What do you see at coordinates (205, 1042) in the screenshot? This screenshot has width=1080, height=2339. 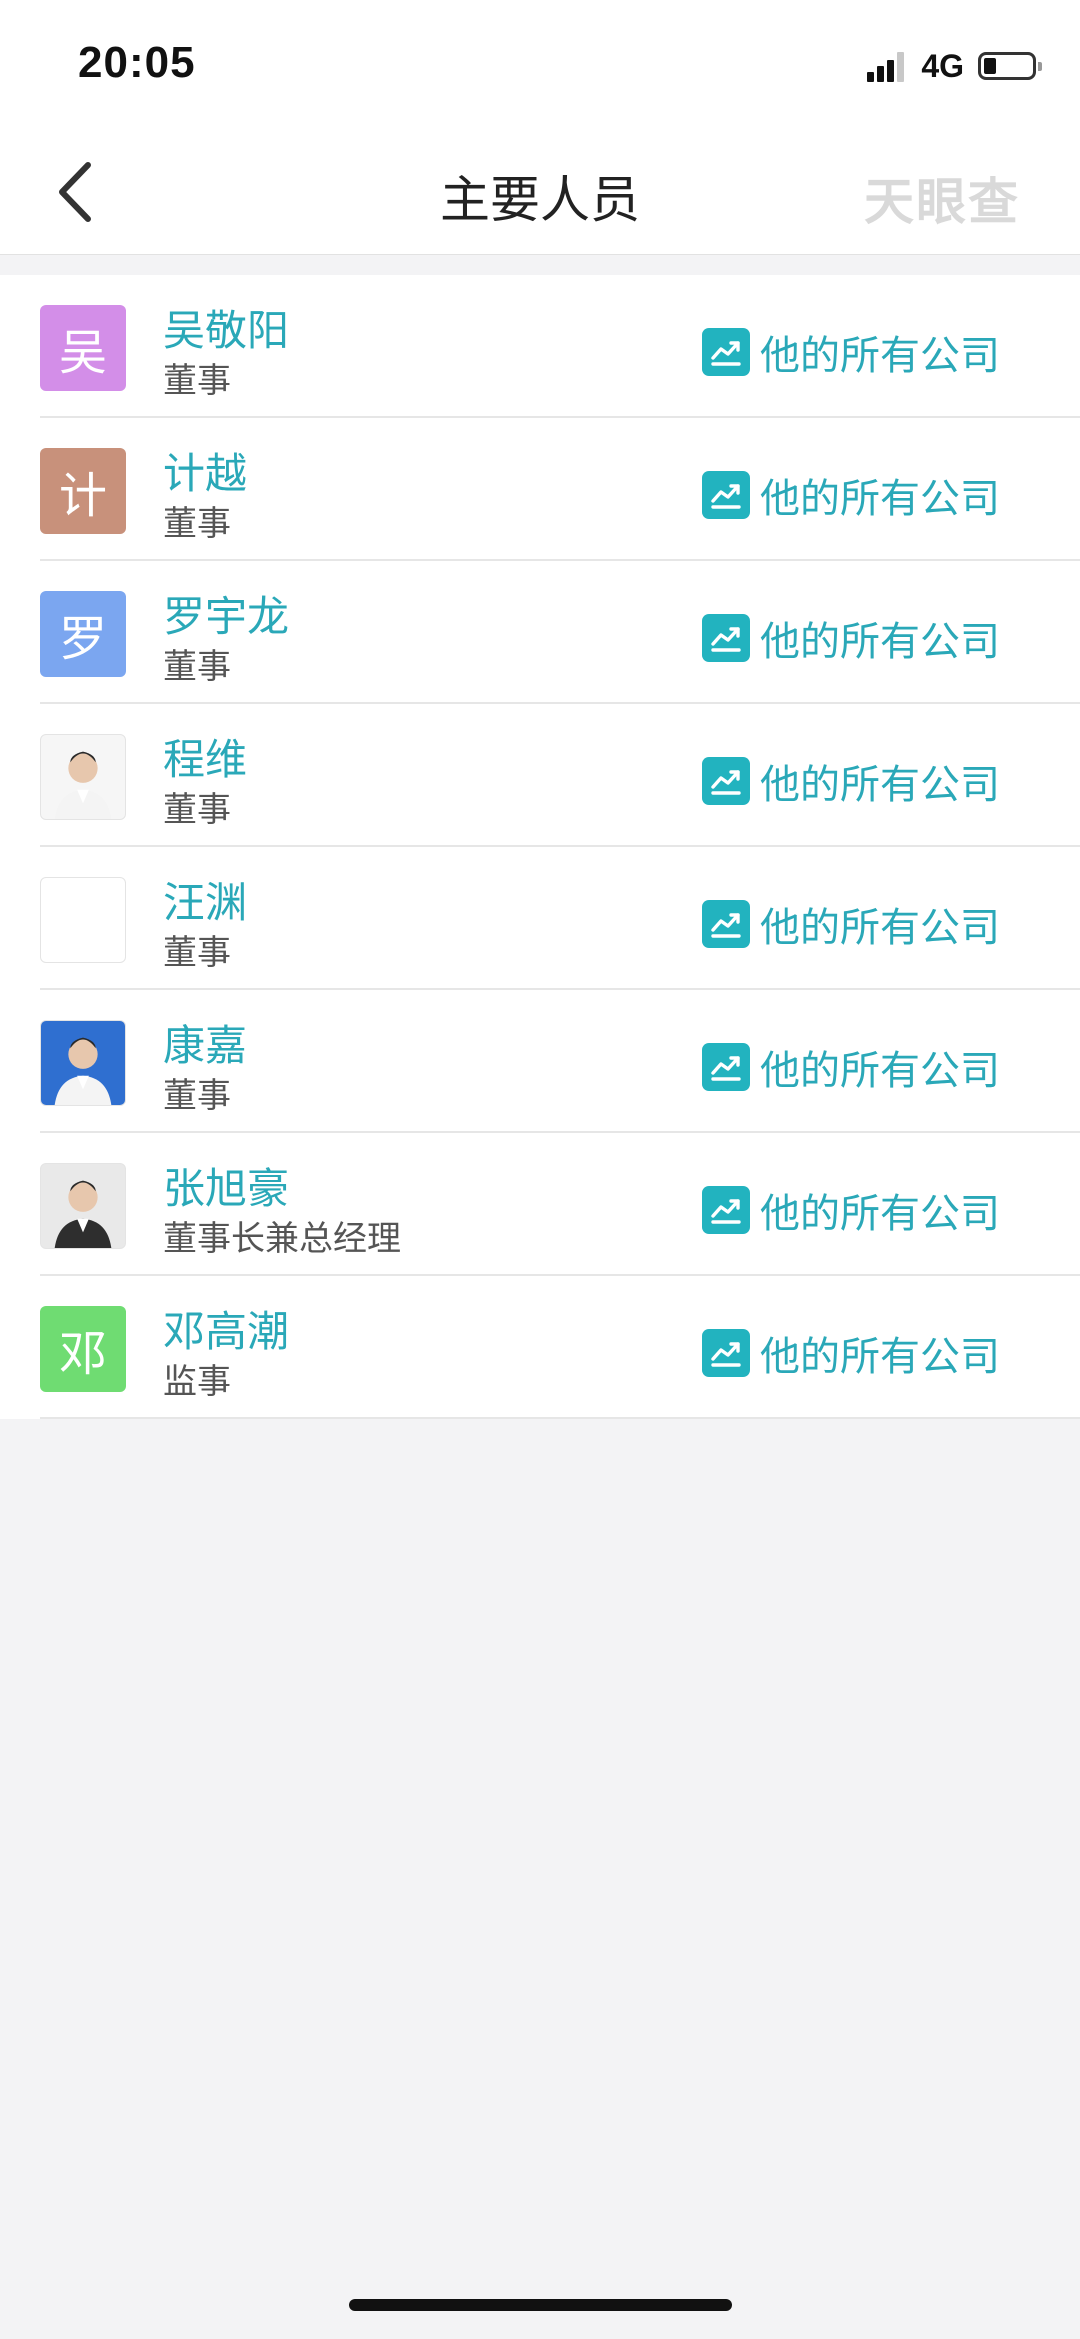 I see `person-name: 康嘉` at bounding box center [205, 1042].